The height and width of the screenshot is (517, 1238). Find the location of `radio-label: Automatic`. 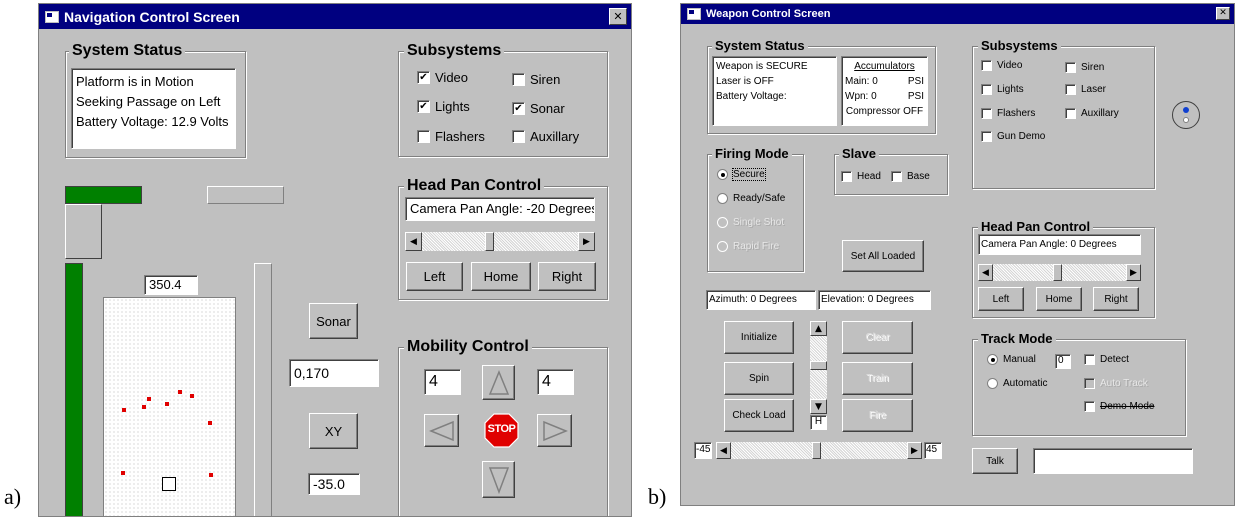

radio-label: Automatic is located at coordinates (1025, 383).